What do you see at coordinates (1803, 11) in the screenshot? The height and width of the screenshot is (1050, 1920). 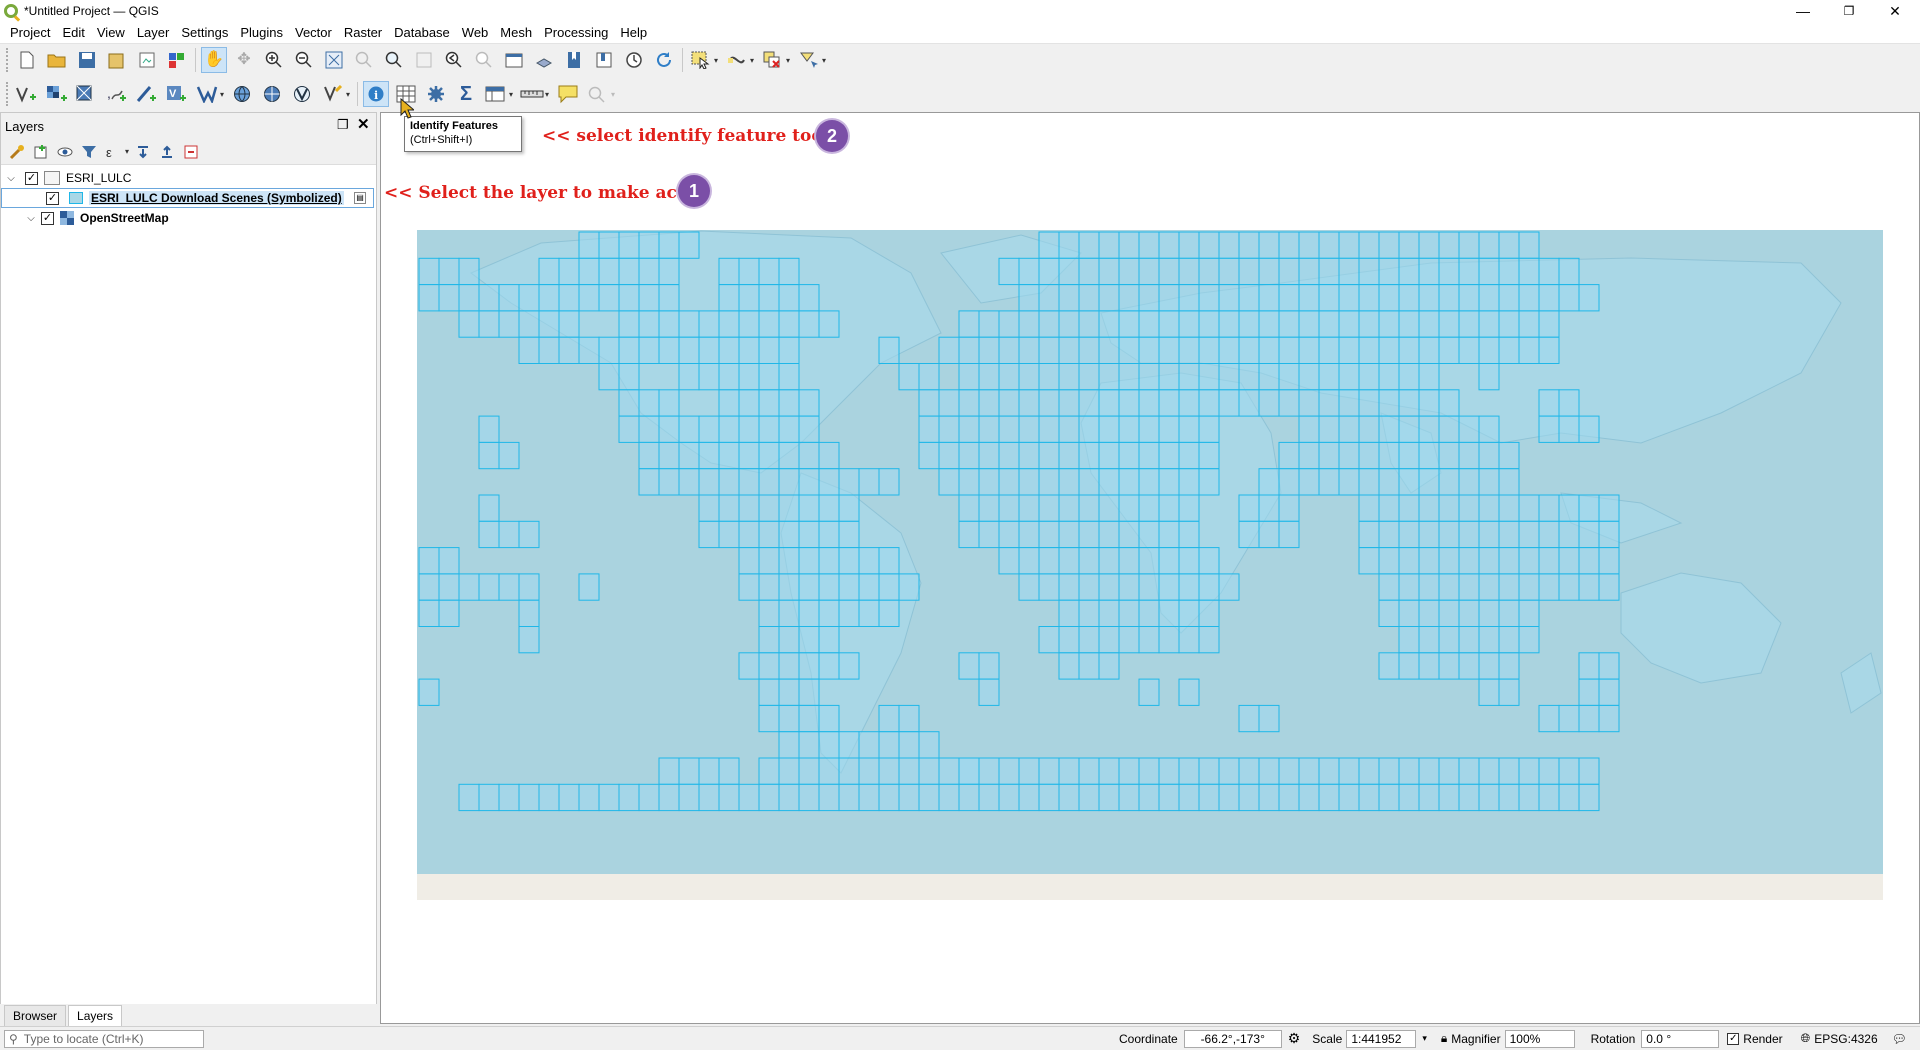 I see `minimize-button: —` at bounding box center [1803, 11].